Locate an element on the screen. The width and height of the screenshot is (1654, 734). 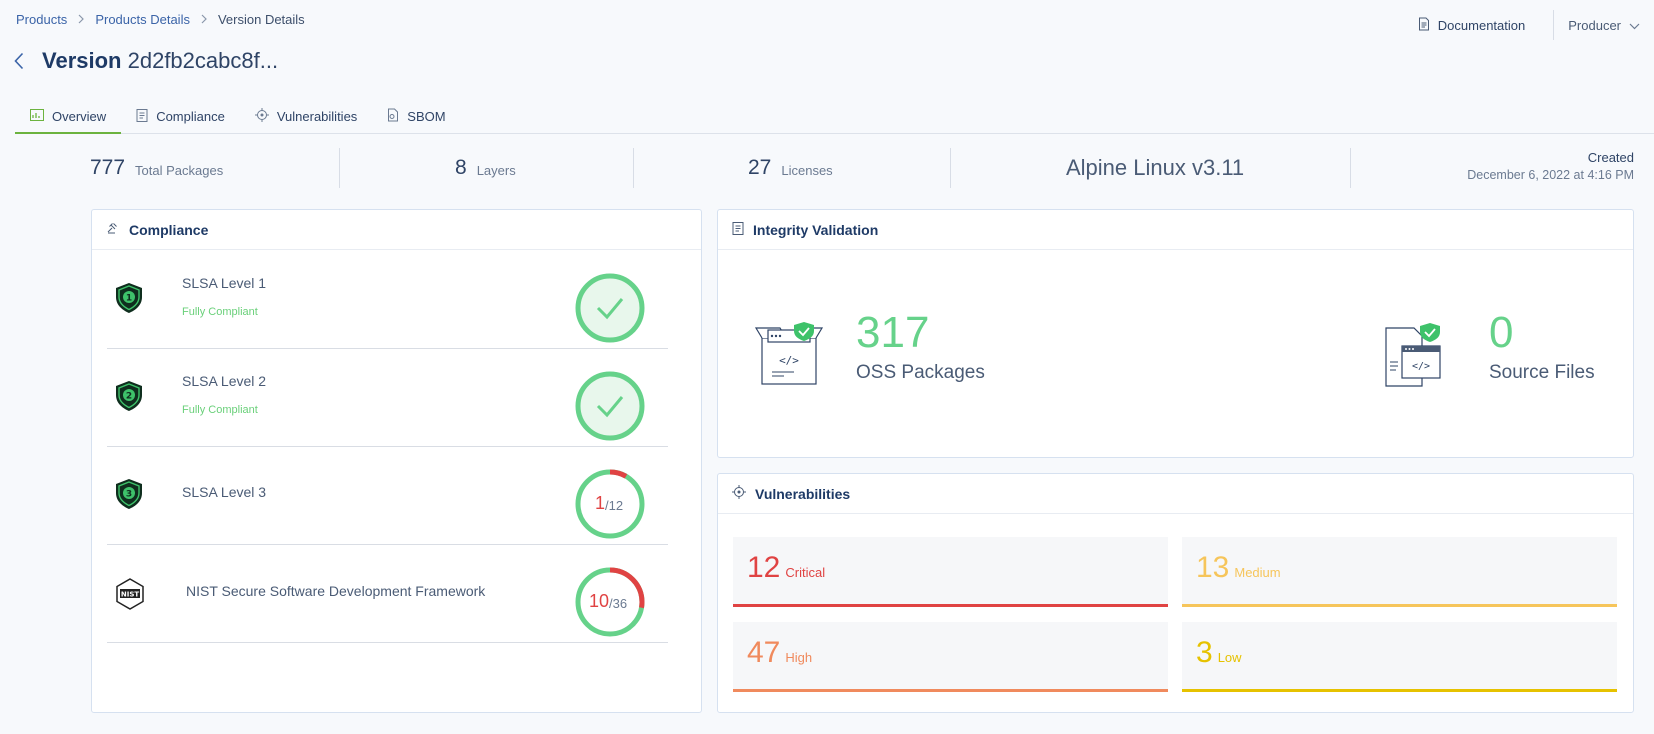
tab-compliance-label: Compliance is located at coordinates (190, 116).